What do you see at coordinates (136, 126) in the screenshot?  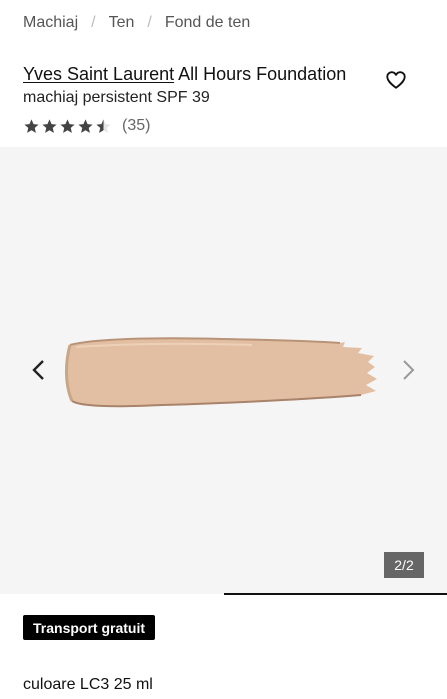 I see `review-count: (35)` at bounding box center [136, 126].